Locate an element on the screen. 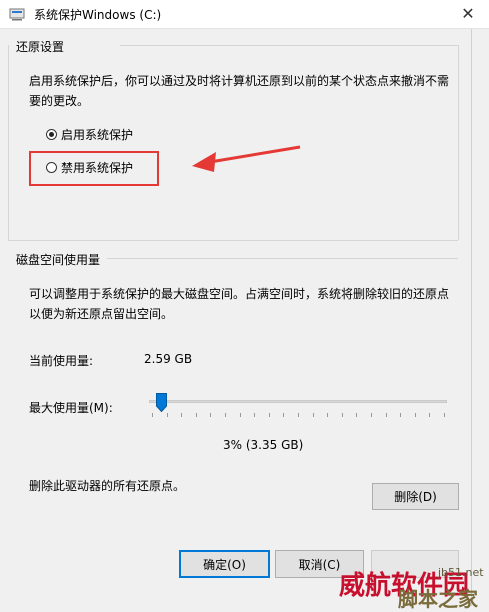  current-usage-label: 当前使用量: is located at coordinates (61, 361).